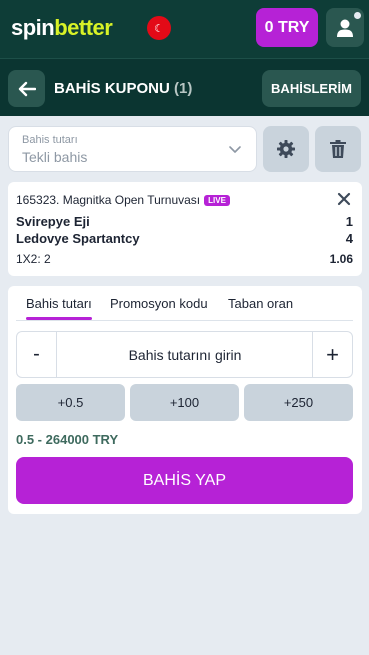 The image size is (369, 655). I want to click on arrow-left-icon, so click(27, 88).